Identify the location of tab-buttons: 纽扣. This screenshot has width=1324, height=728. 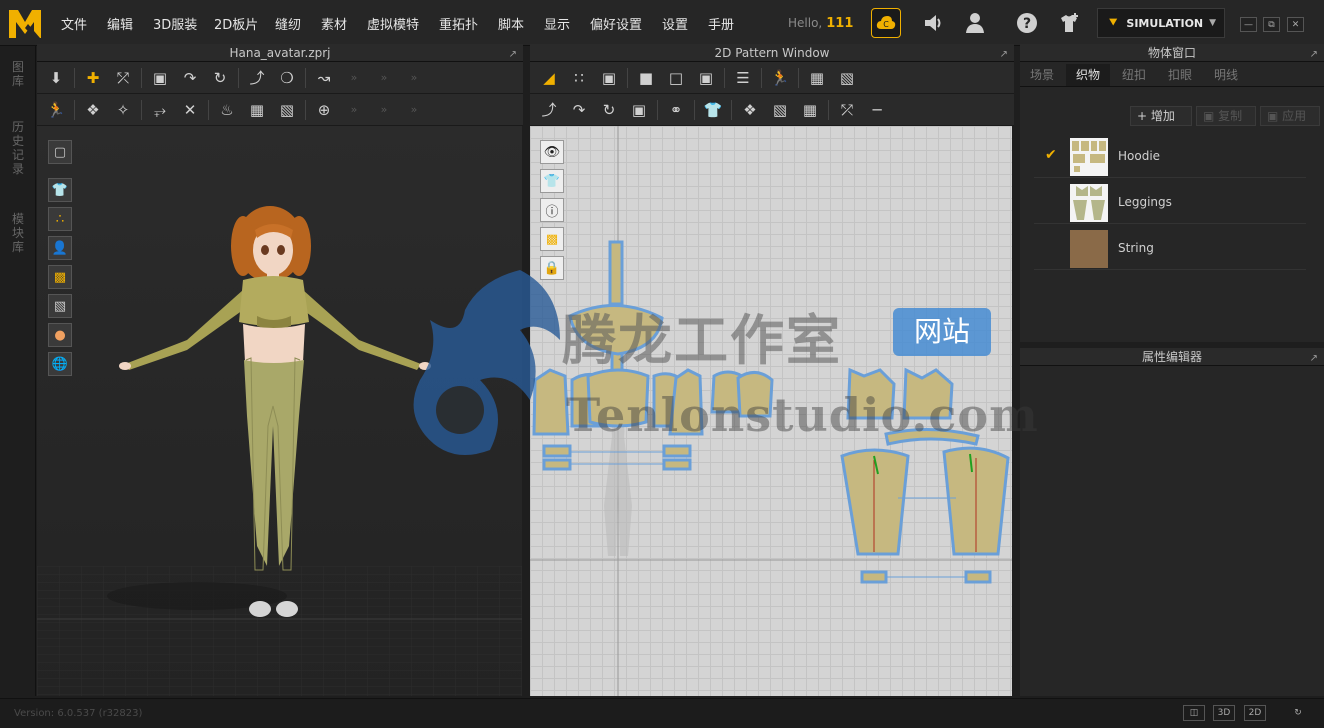
(1134, 75).